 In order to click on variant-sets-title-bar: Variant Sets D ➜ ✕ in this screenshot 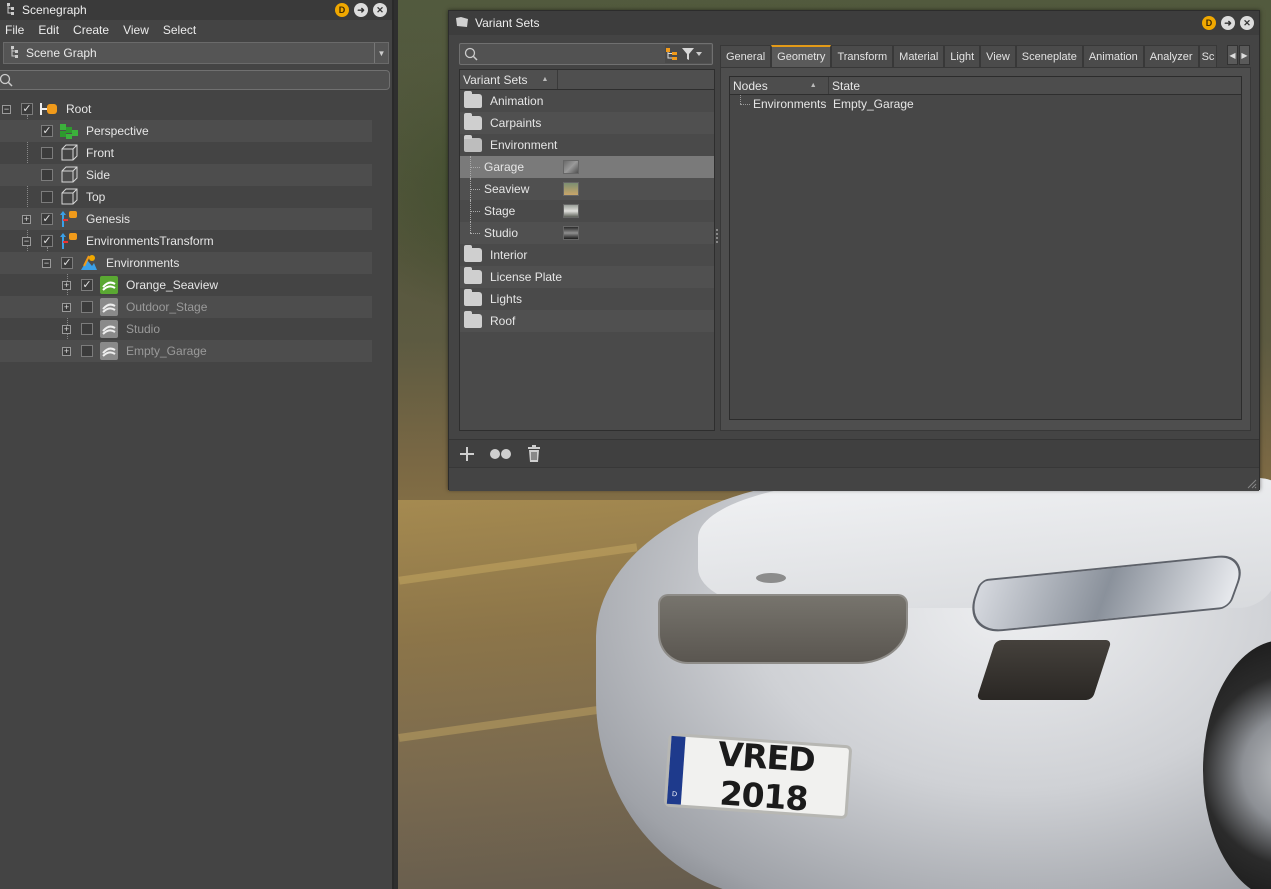, I will do `click(854, 23)`.